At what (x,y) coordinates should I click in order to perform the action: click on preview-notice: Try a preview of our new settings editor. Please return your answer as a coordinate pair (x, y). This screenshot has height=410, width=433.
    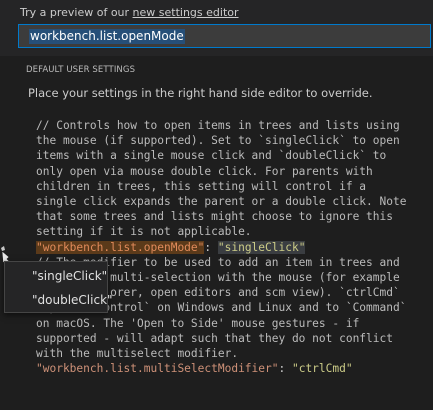
    Looking at the image, I should click on (129, 12).